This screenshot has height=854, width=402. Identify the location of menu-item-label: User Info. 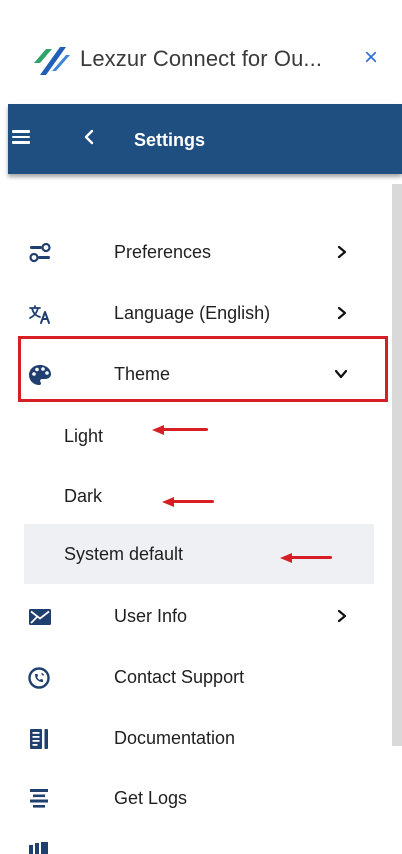
(151, 616).